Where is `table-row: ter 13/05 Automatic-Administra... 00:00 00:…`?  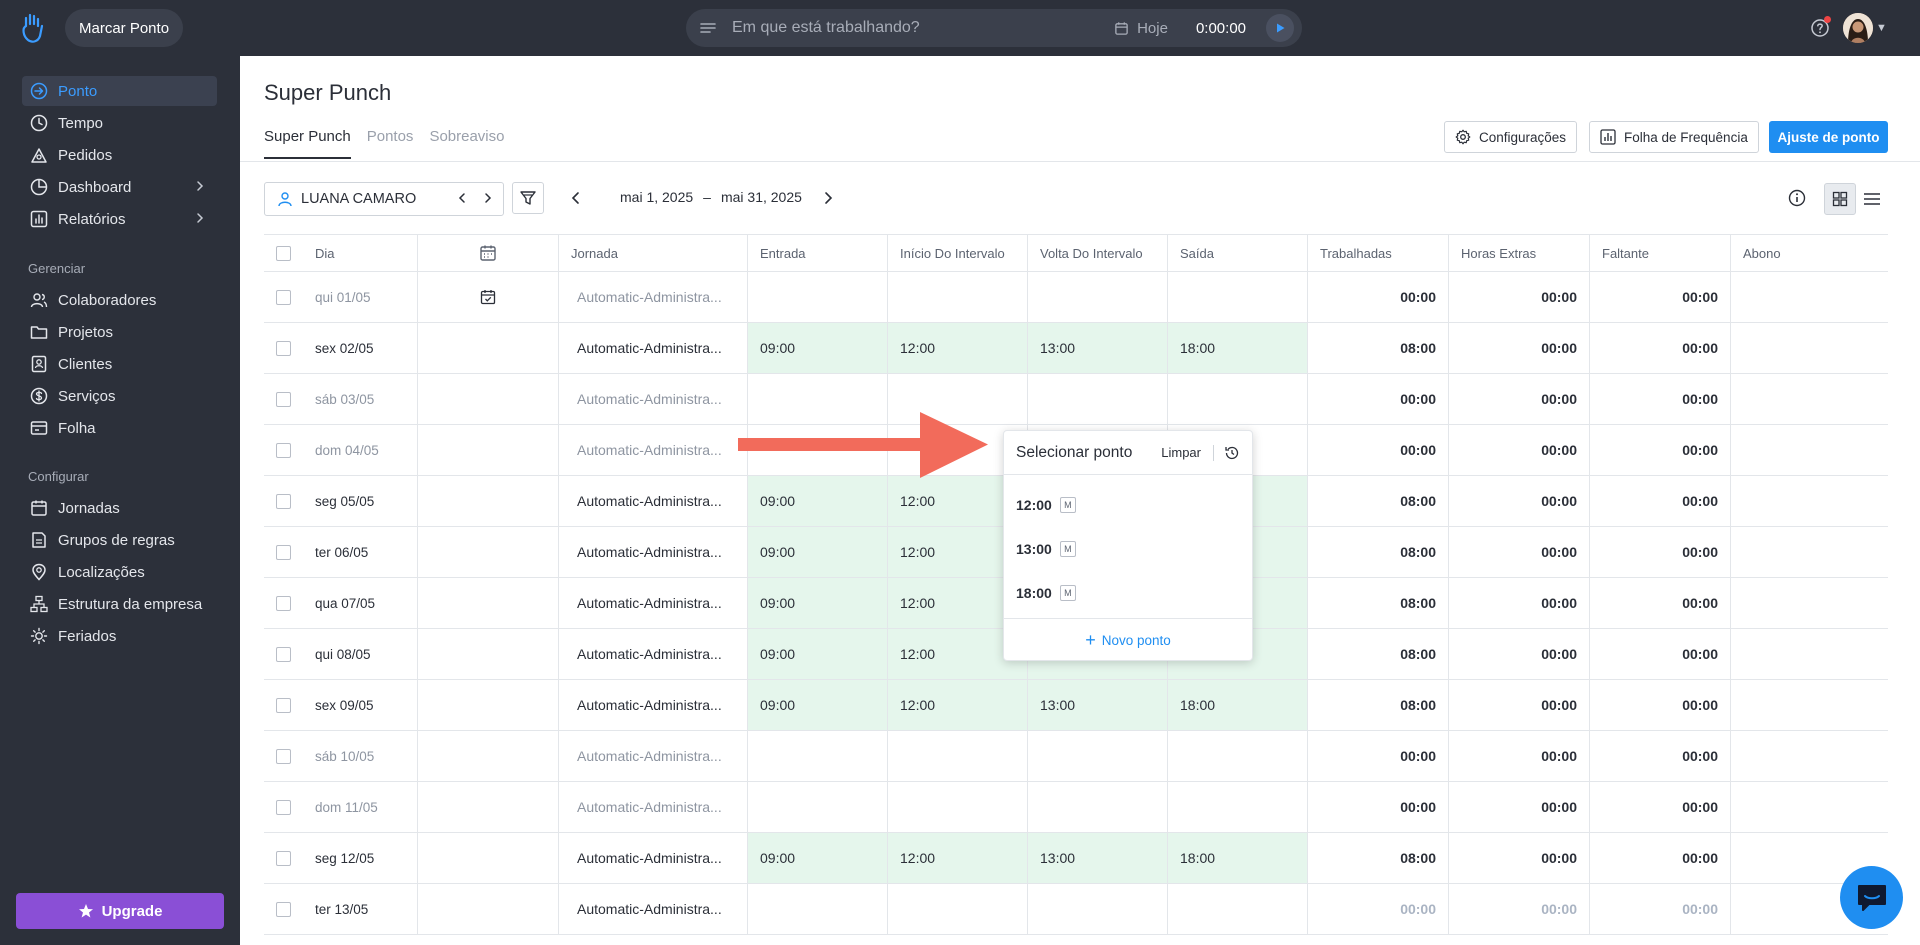
table-row: ter 13/05 Automatic-Administra... 00:00 00:… is located at coordinates (1076, 909).